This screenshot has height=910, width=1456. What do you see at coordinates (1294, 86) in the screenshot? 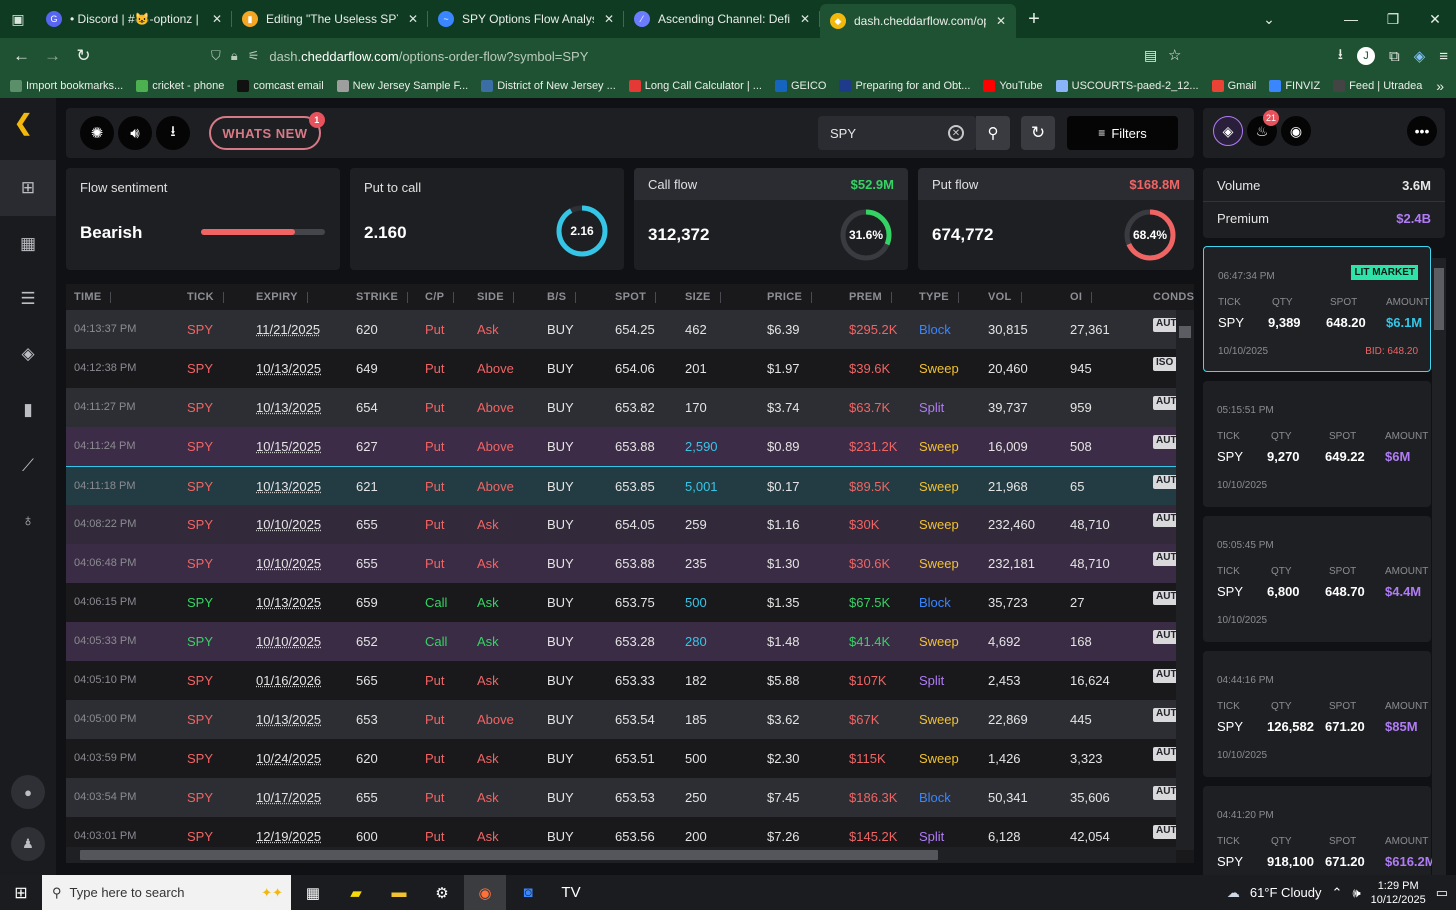
I see `bookmark-item: FINVIZ` at bounding box center [1294, 86].